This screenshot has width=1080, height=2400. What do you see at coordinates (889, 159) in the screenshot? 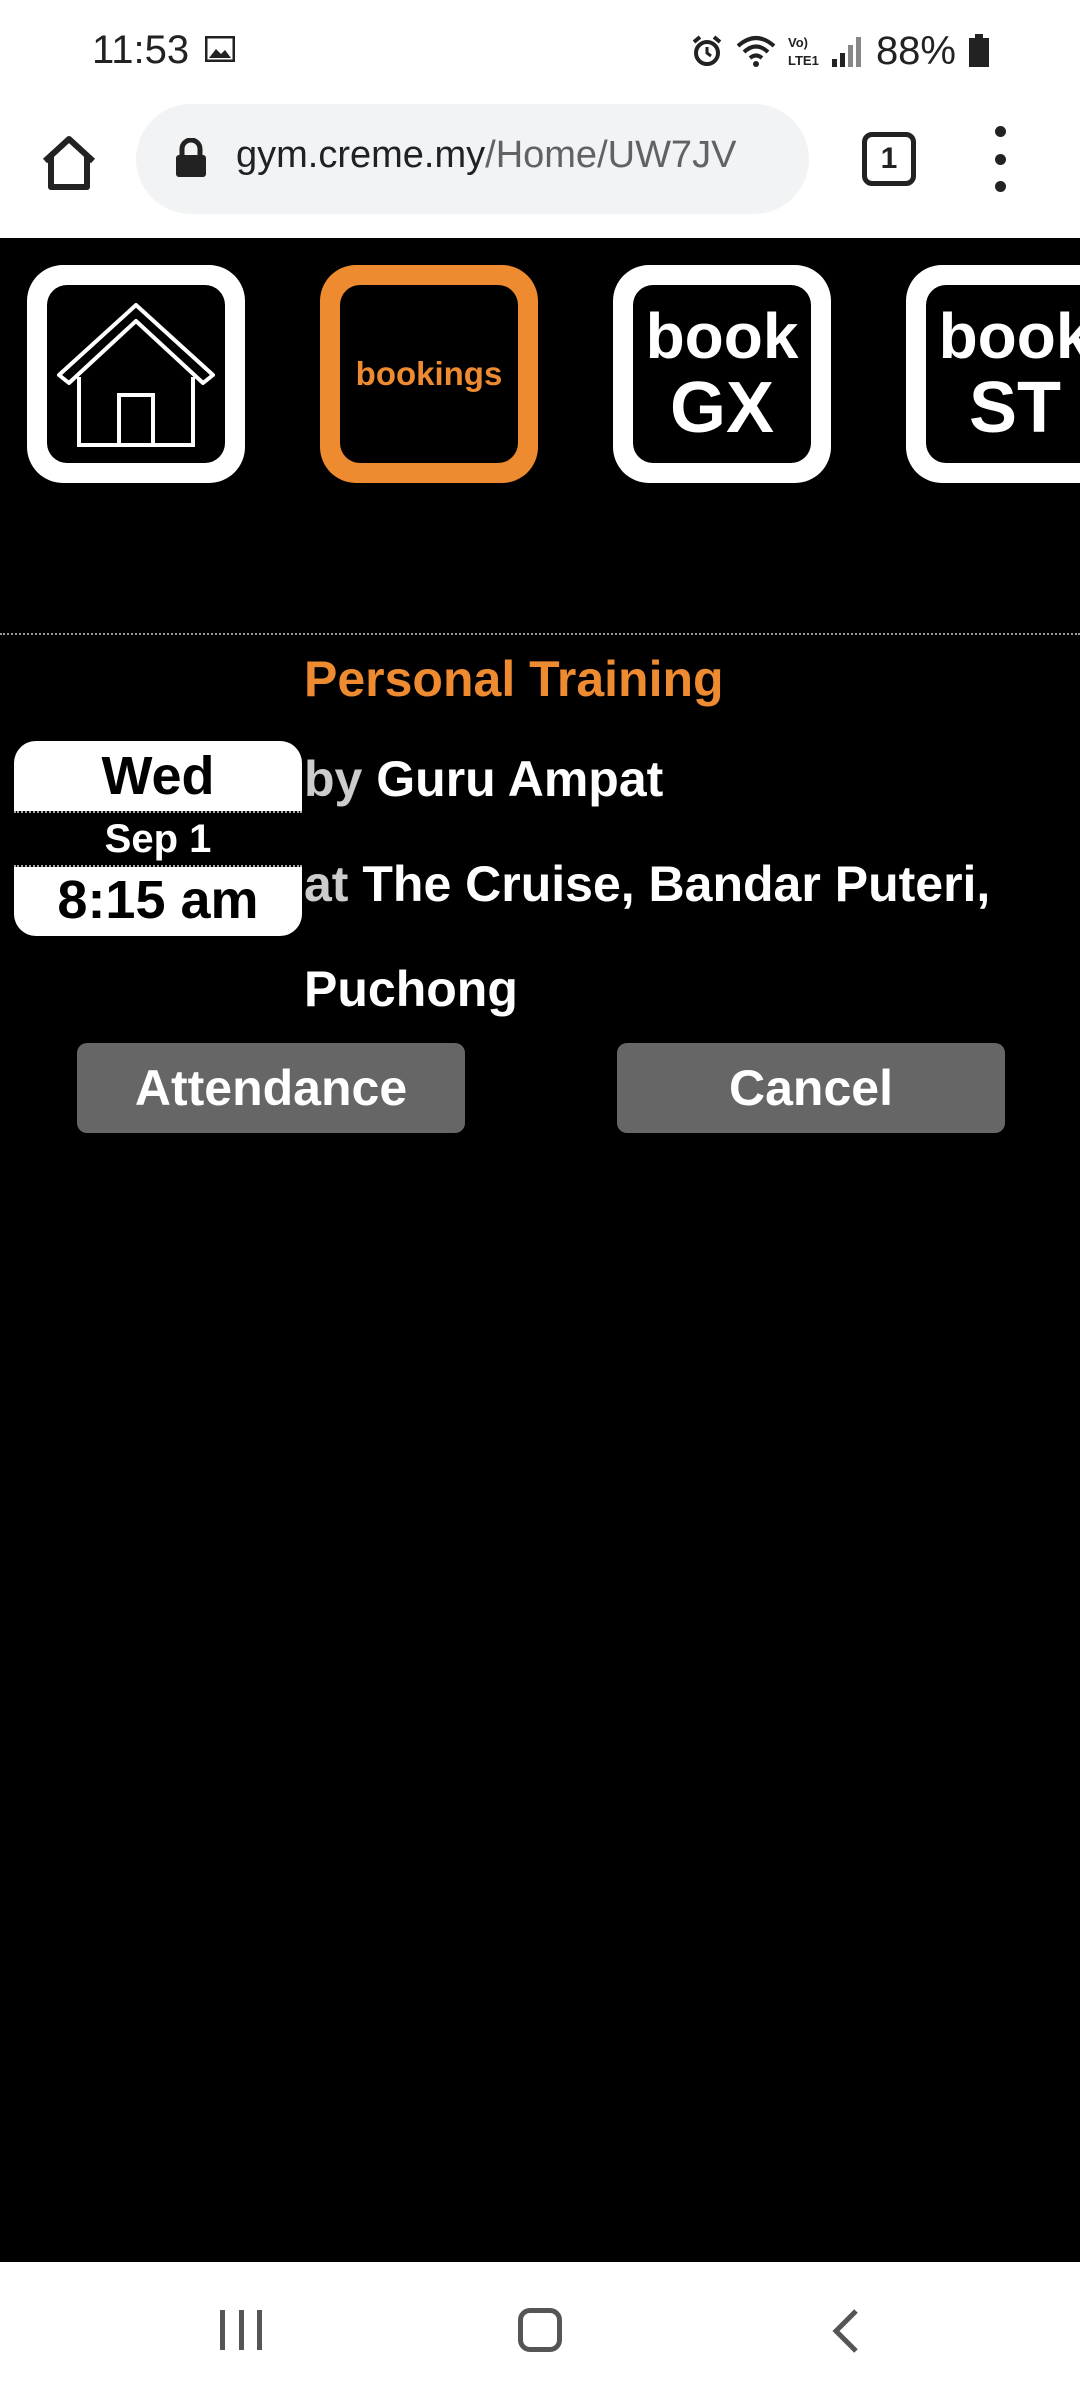
I see `tab-switcher-button: 1` at bounding box center [889, 159].